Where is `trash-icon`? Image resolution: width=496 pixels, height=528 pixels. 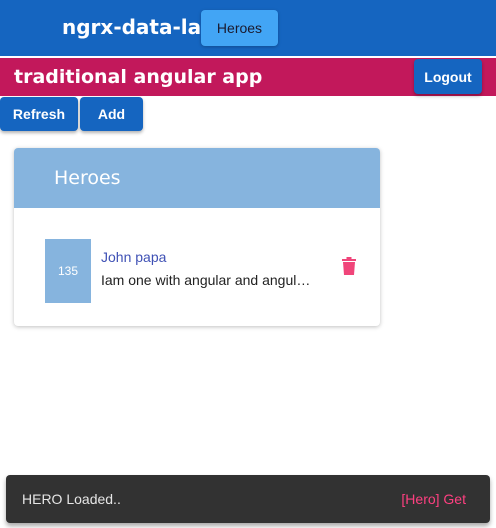 trash-icon is located at coordinates (349, 266).